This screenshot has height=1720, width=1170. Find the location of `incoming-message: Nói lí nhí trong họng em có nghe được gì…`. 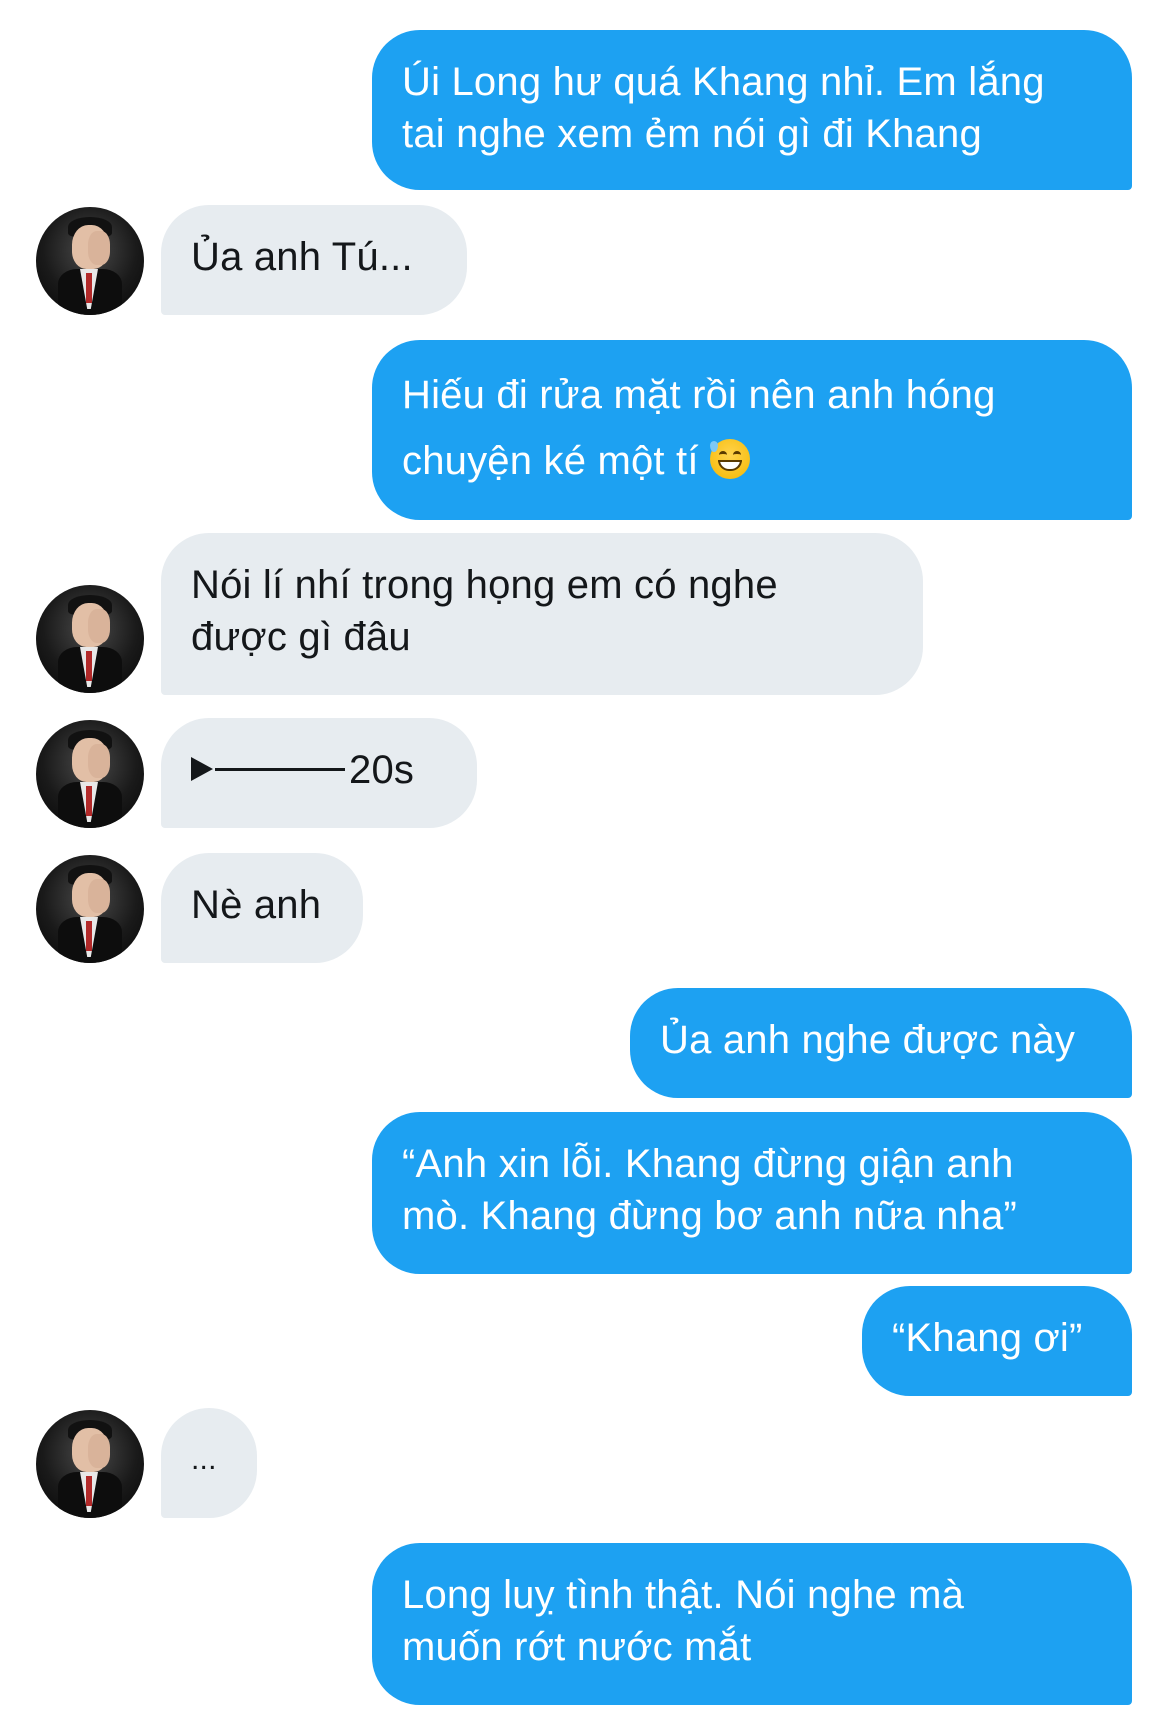

incoming-message: Nói lí nhí trong họng em có nghe được gì… is located at coordinates (542, 614).